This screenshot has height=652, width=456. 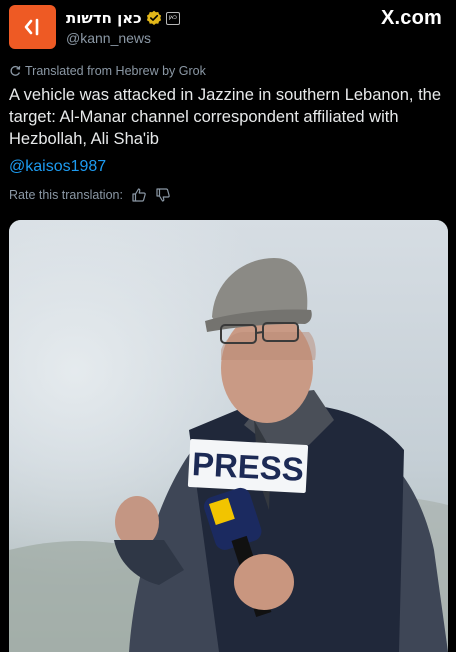 I want to click on name-row: כאן חדשות כאן, so click(x=123, y=18).